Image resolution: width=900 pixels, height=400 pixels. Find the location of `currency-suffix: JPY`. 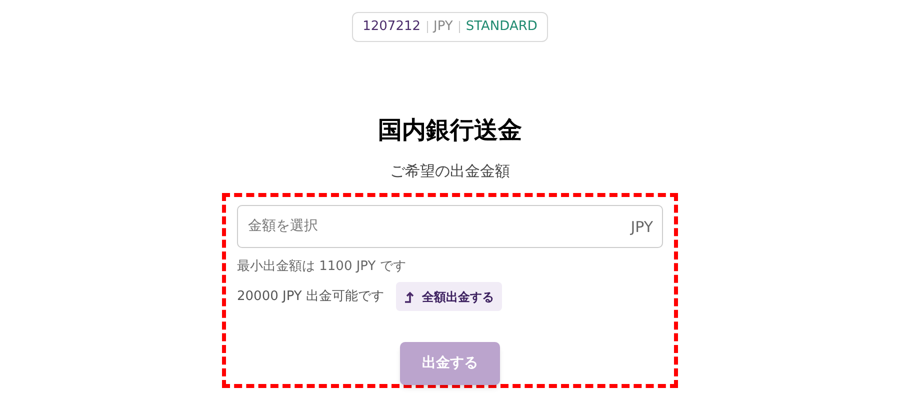

currency-suffix: JPY is located at coordinates (641, 227).